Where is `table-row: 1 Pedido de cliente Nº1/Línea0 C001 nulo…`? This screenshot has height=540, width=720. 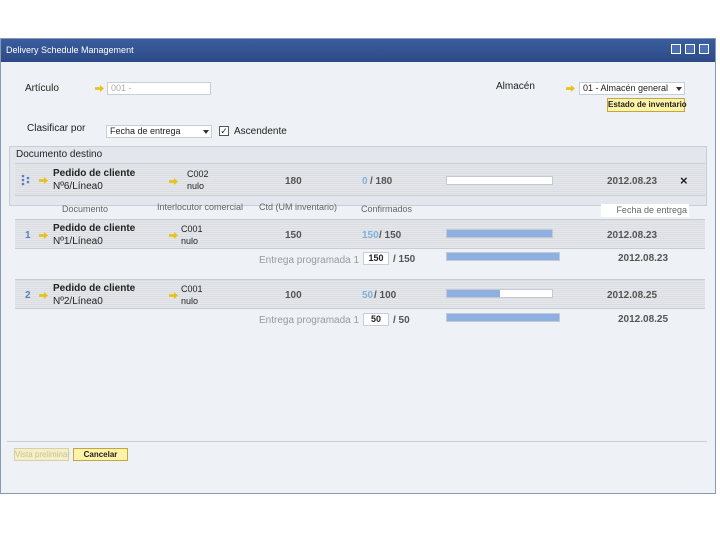 table-row: 1 Pedido de cliente Nº1/Línea0 C001 nulo… is located at coordinates (360, 234).